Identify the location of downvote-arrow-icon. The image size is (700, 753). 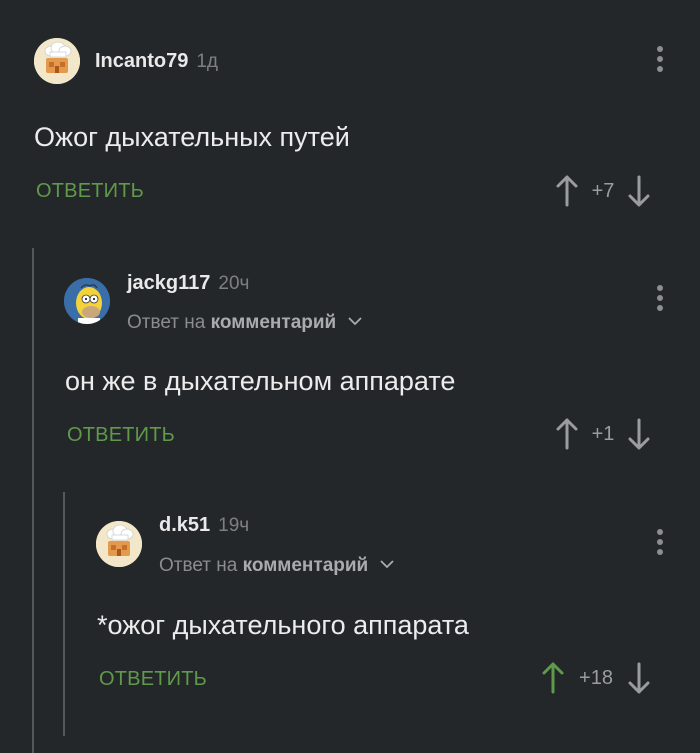
(639, 678).